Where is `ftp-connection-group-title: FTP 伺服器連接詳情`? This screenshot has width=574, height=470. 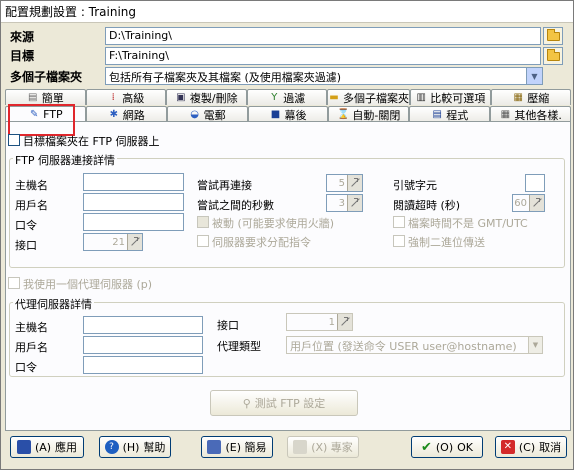 ftp-connection-group-title: FTP 伺服器連接詳情 is located at coordinates (65, 160).